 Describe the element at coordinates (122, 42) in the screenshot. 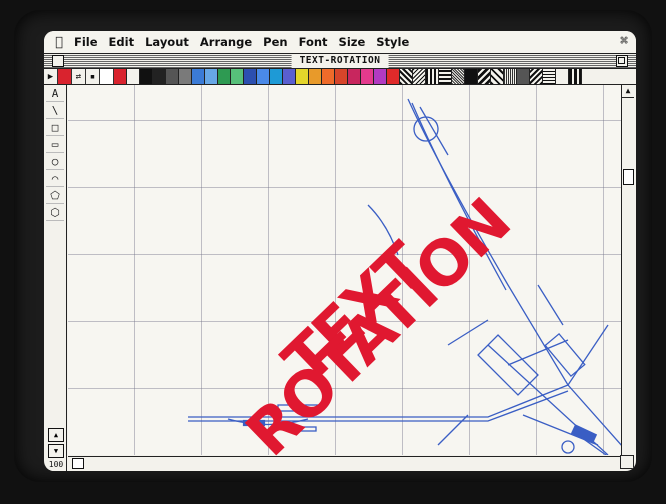

I see `menu-edit: Edit` at that location.